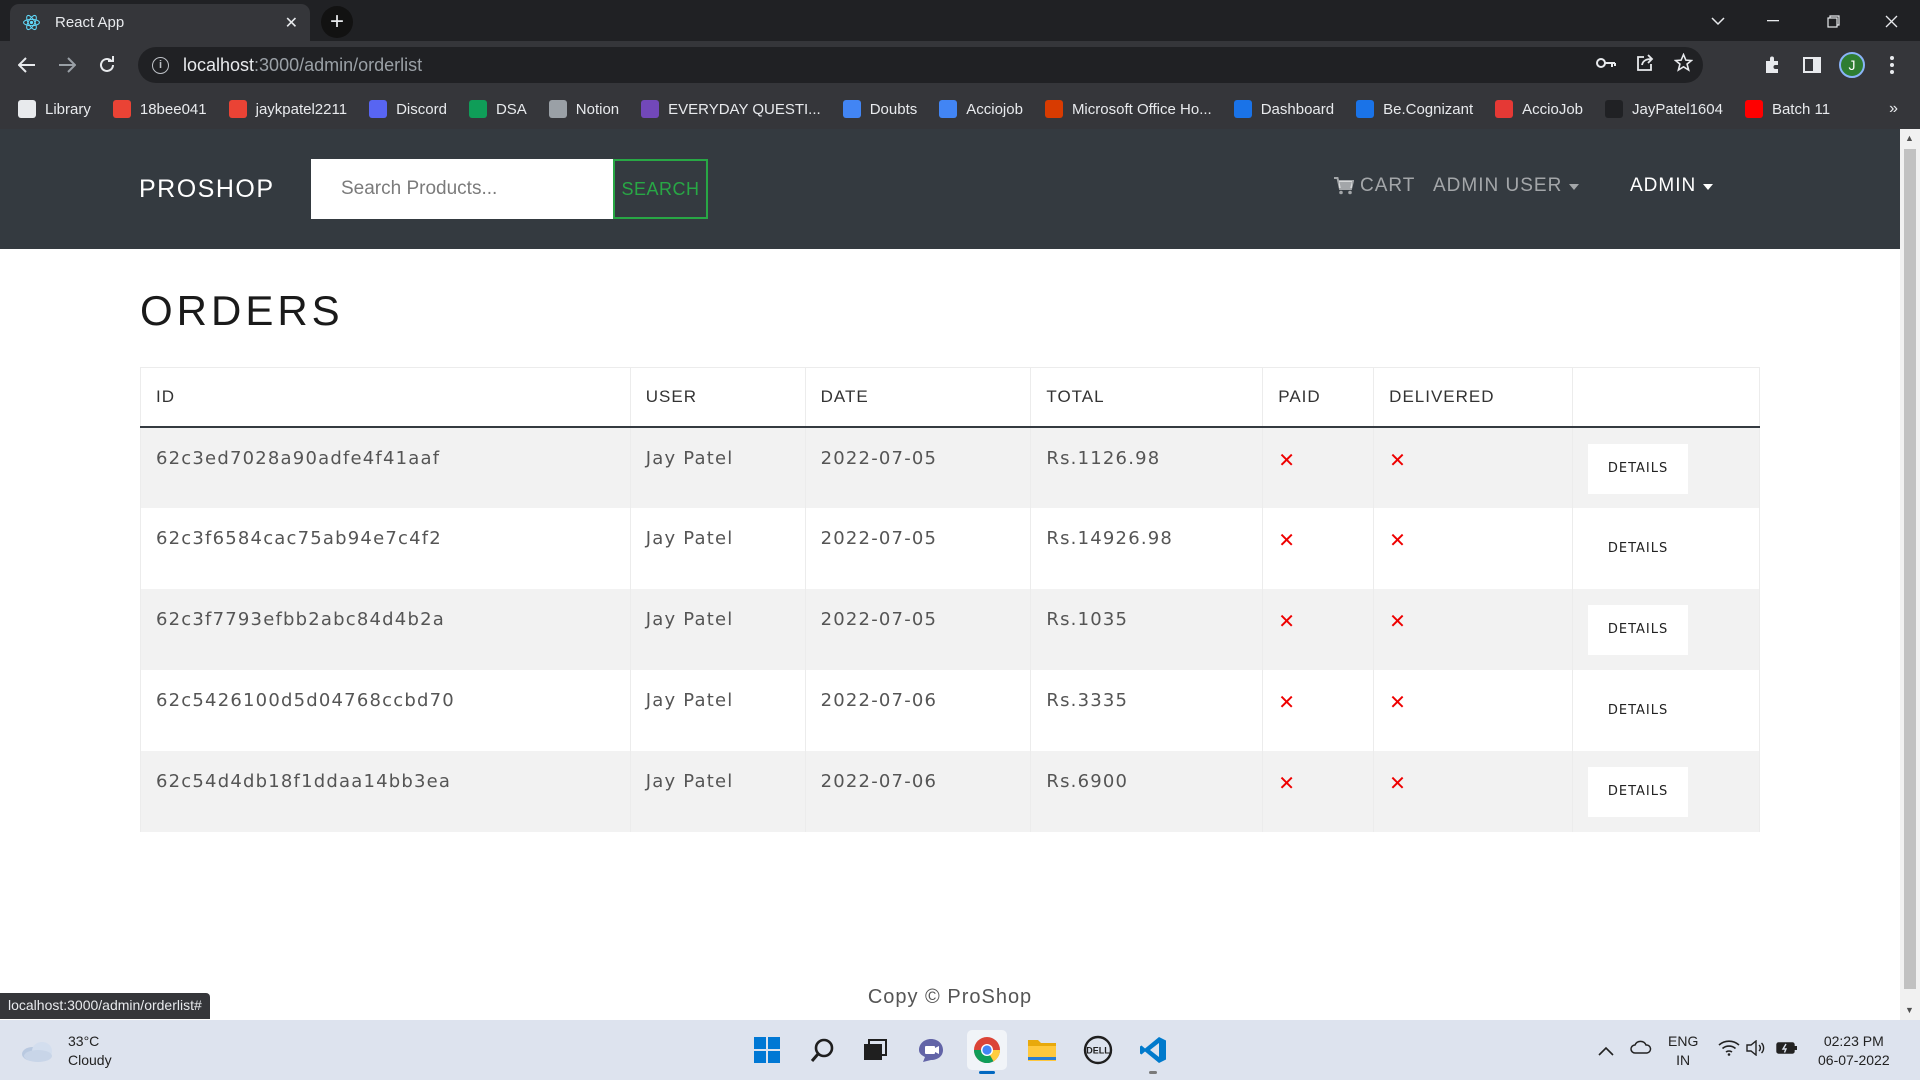 Image resolution: width=1920 pixels, height=1080 pixels. I want to click on bookmark-item: 18bee041, so click(159, 109).